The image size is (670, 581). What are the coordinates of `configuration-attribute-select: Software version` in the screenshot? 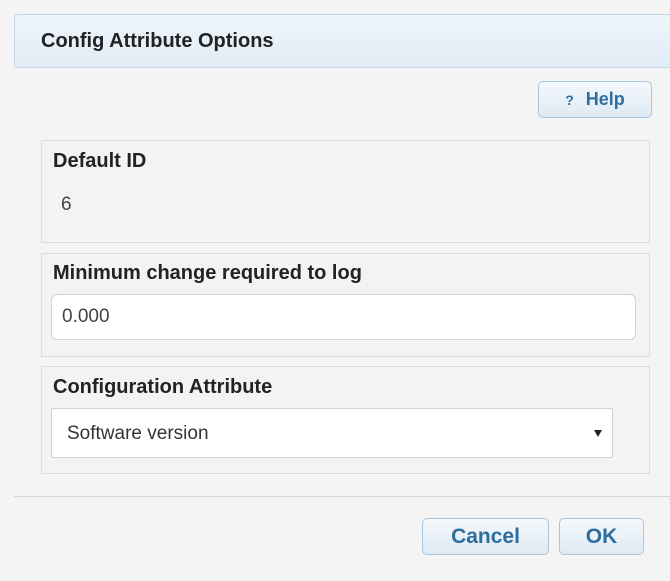 It's located at (332, 433).